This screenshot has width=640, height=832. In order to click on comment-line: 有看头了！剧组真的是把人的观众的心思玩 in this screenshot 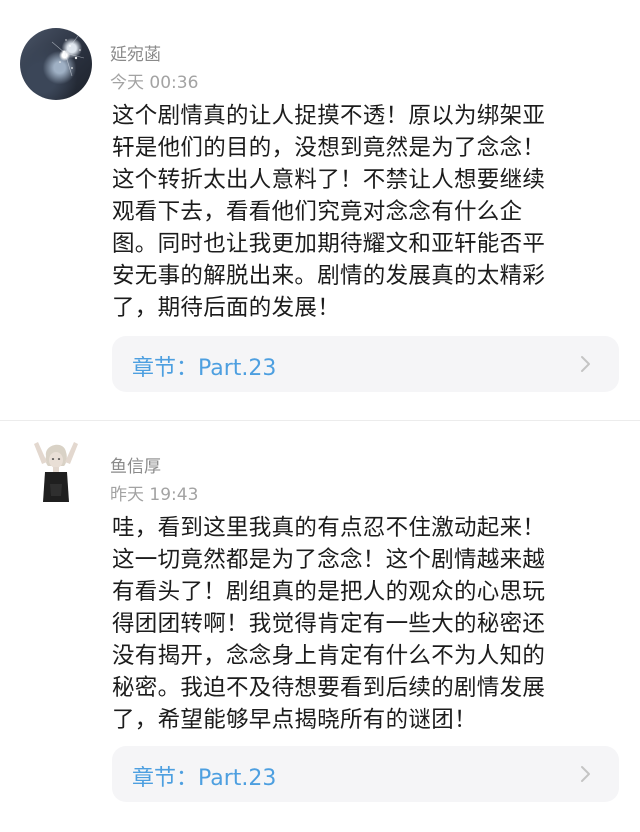, I will do `click(329, 592)`.